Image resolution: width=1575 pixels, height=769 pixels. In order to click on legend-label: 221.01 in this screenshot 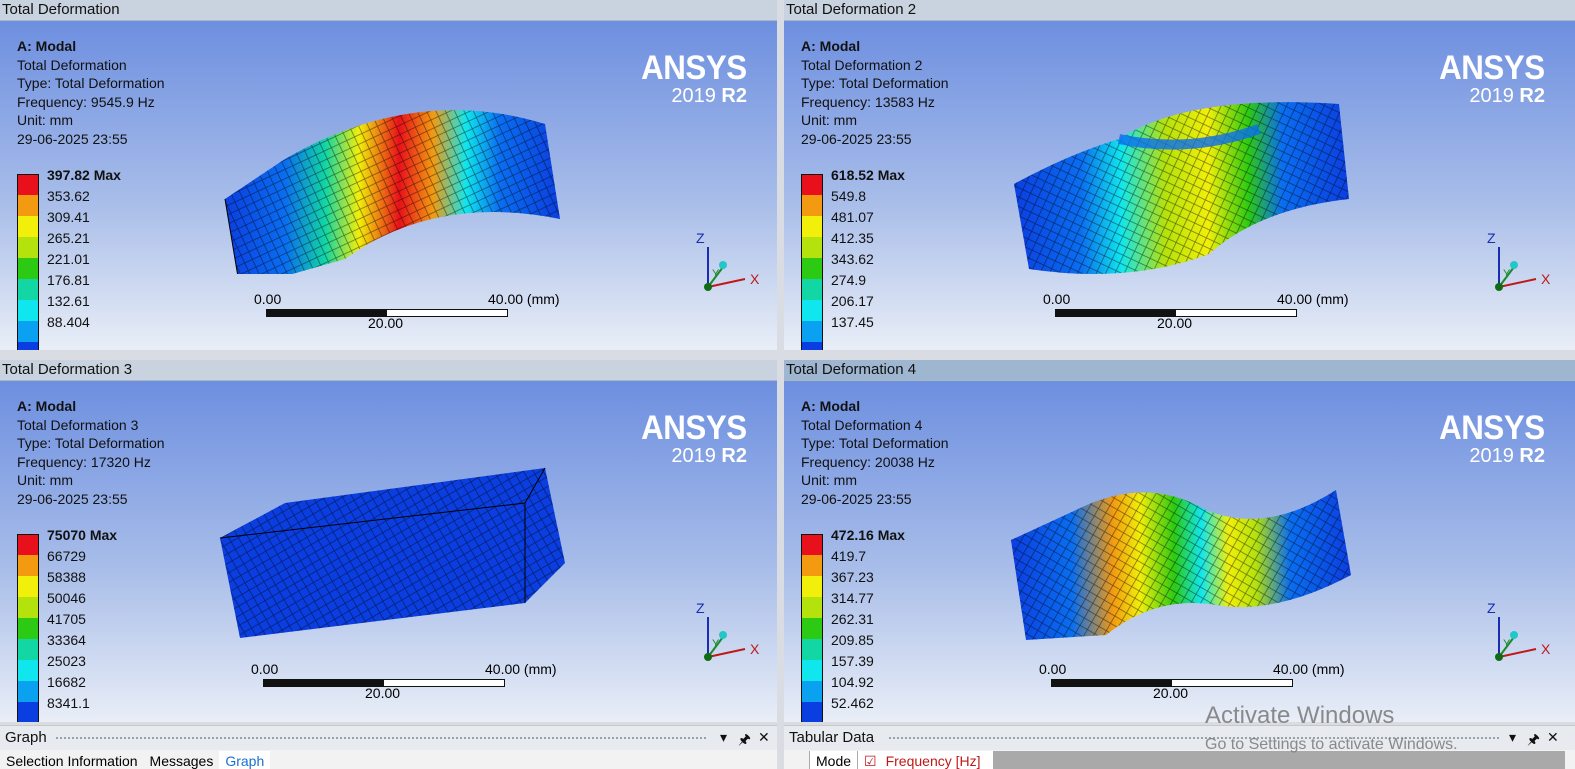, I will do `click(68, 259)`.